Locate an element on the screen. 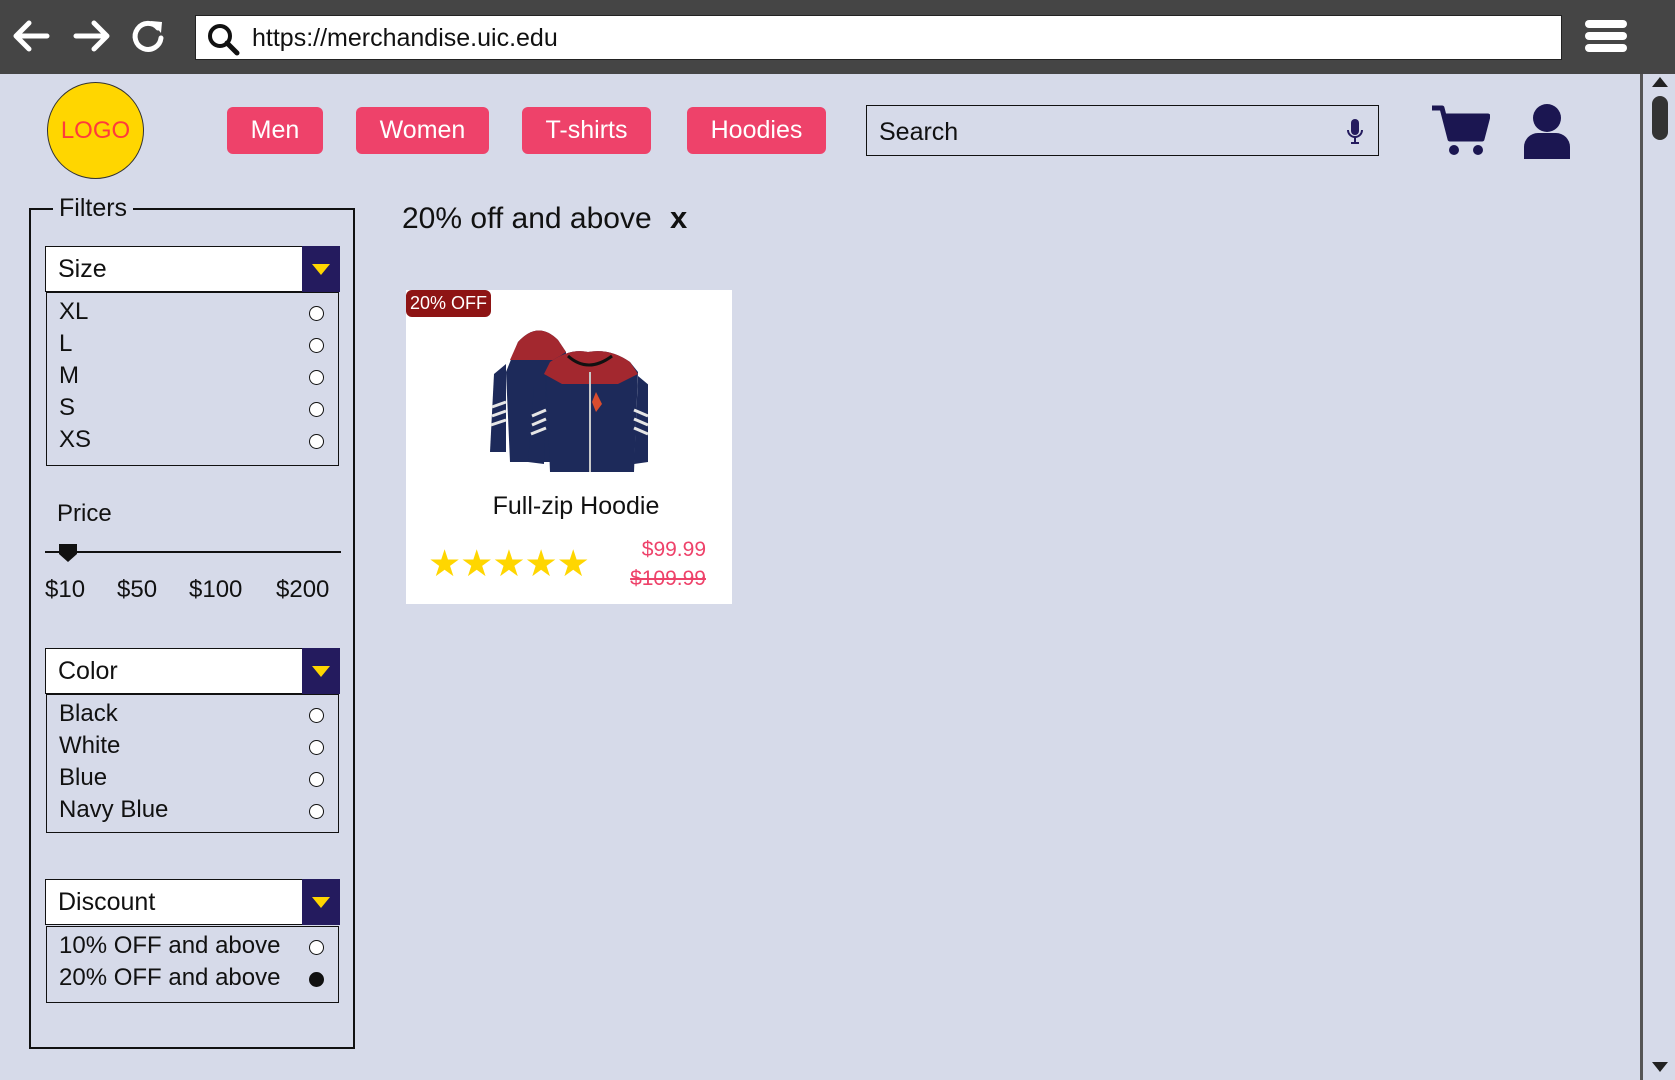  price-tick: $200 is located at coordinates (303, 589).